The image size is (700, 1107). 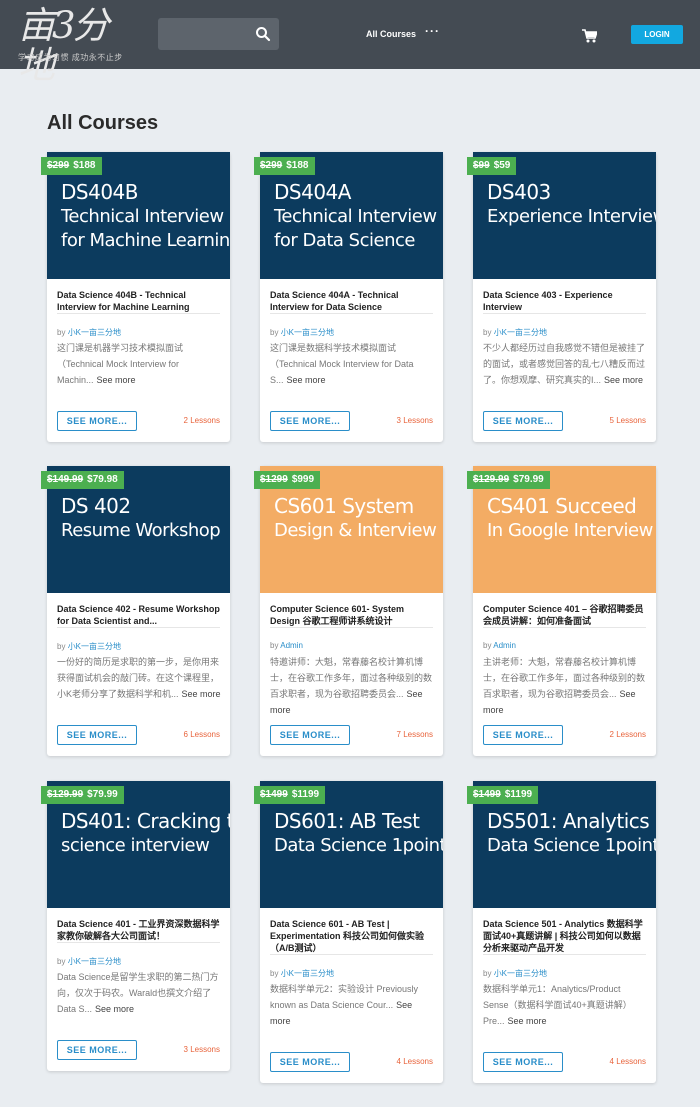 What do you see at coordinates (589, 36) in the screenshot?
I see `cart-icon` at bounding box center [589, 36].